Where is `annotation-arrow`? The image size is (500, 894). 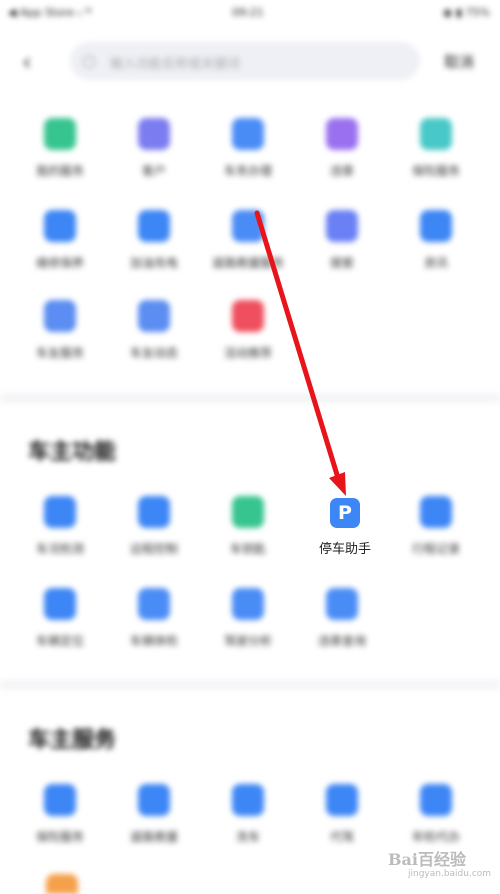
annotation-arrow is located at coordinates (300, 353).